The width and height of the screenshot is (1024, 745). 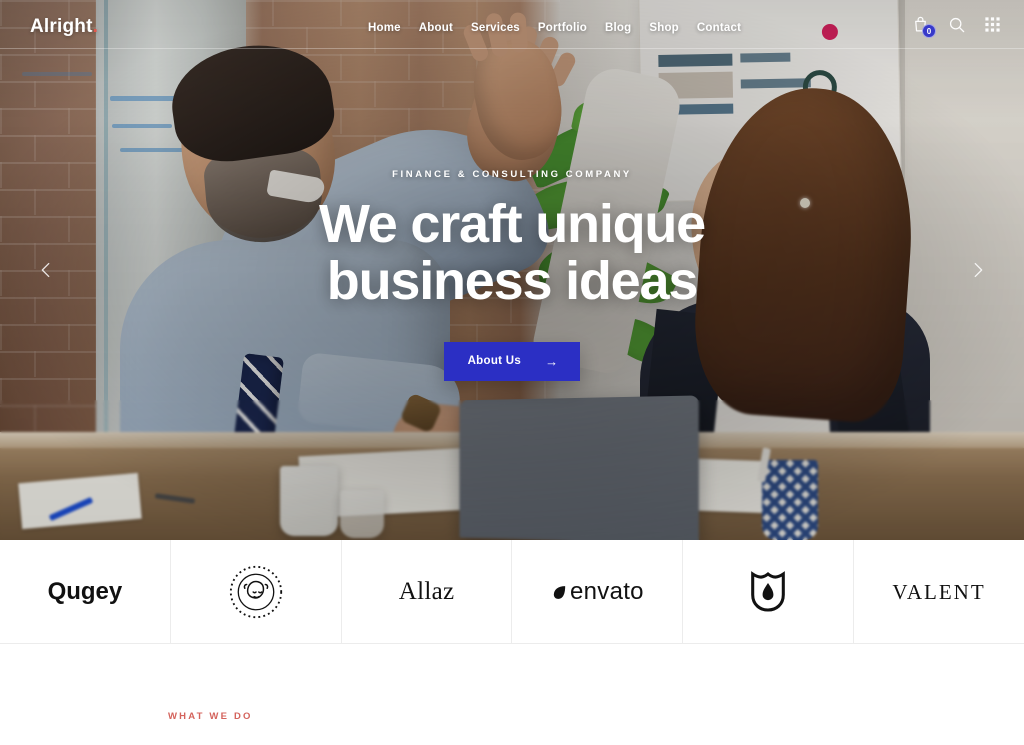 I want to click on nav-item-shop: Shop, so click(x=664, y=28).